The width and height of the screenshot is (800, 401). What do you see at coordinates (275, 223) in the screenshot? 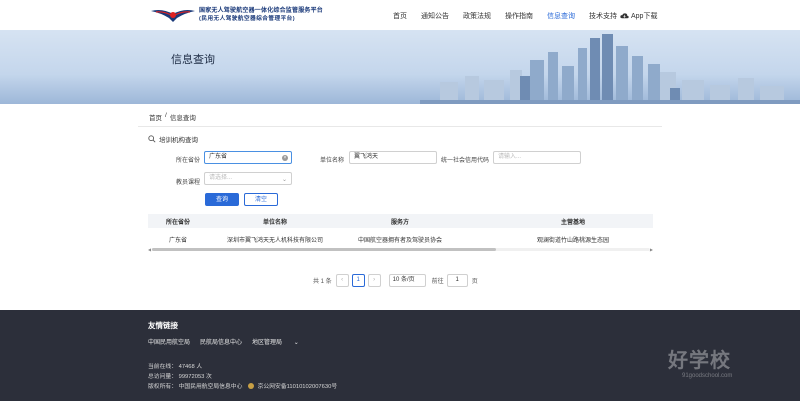
I see `col-org-name: 单位名称` at bounding box center [275, 223].